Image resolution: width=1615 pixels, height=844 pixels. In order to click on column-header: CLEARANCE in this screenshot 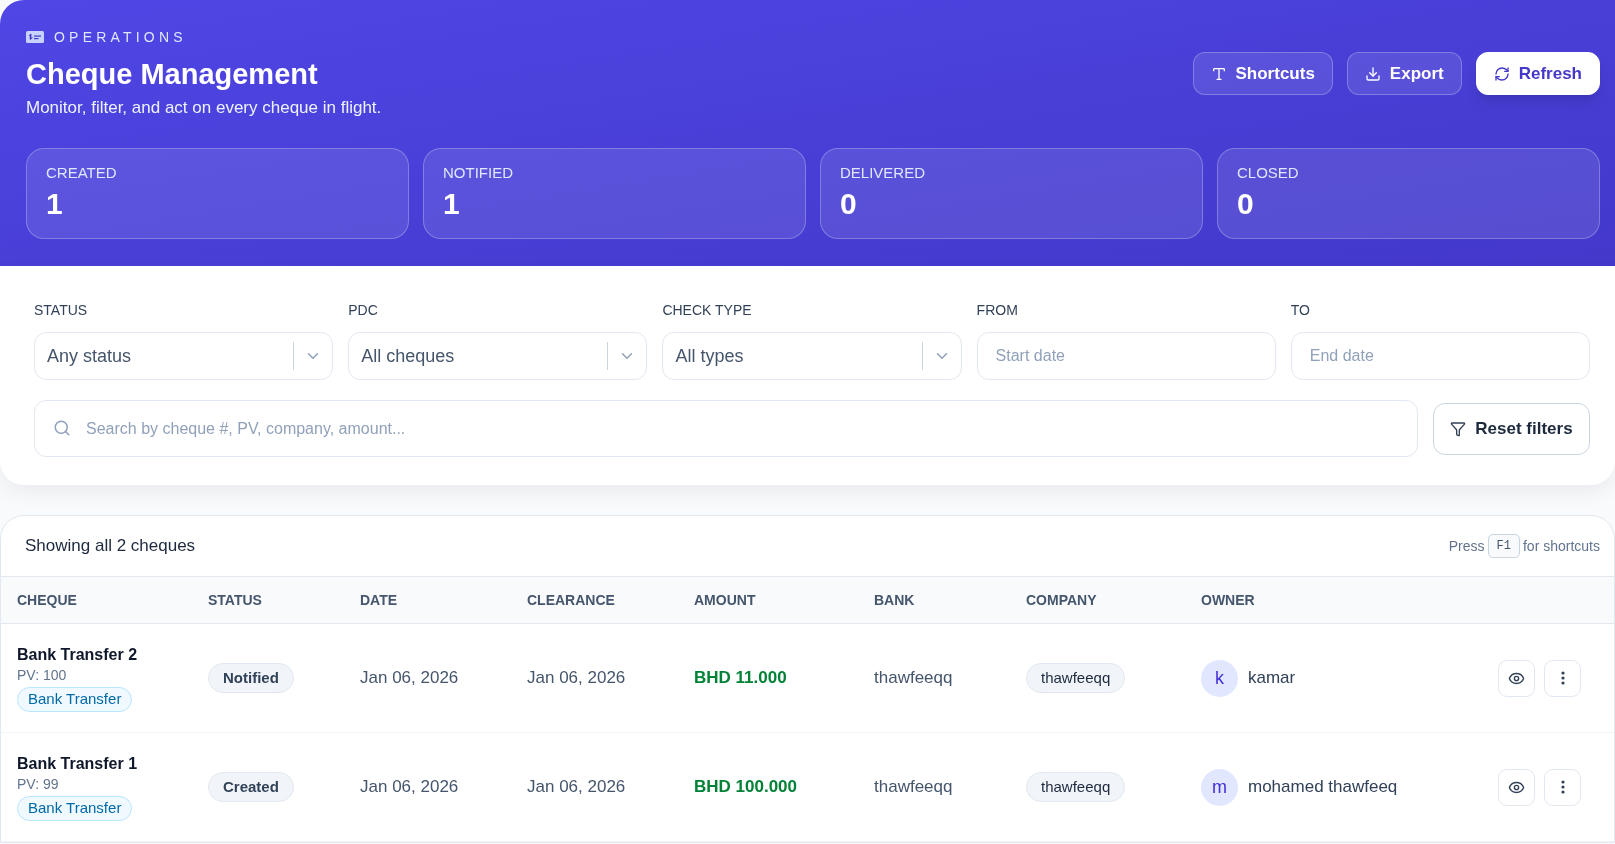, I will do `click(571, 600)`.